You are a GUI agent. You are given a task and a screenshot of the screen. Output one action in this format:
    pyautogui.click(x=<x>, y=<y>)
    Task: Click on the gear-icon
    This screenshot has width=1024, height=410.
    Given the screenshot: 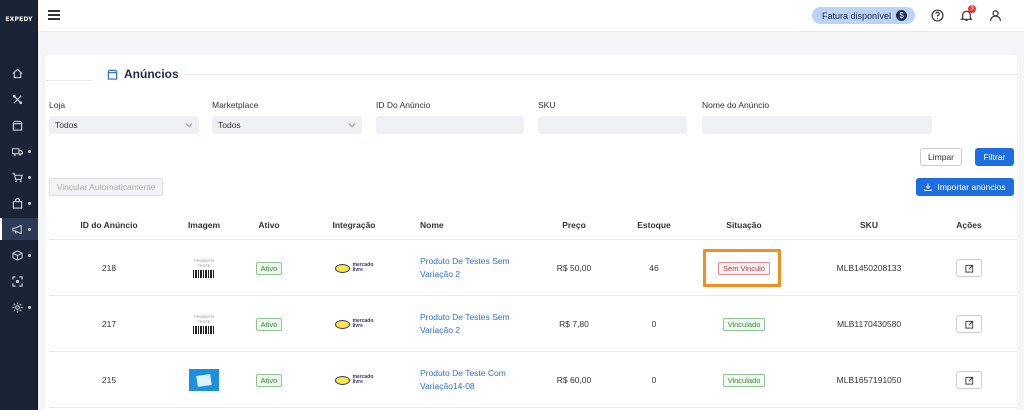 What is the action you would take?
    pyautogui.click(x=17, y=307)
    